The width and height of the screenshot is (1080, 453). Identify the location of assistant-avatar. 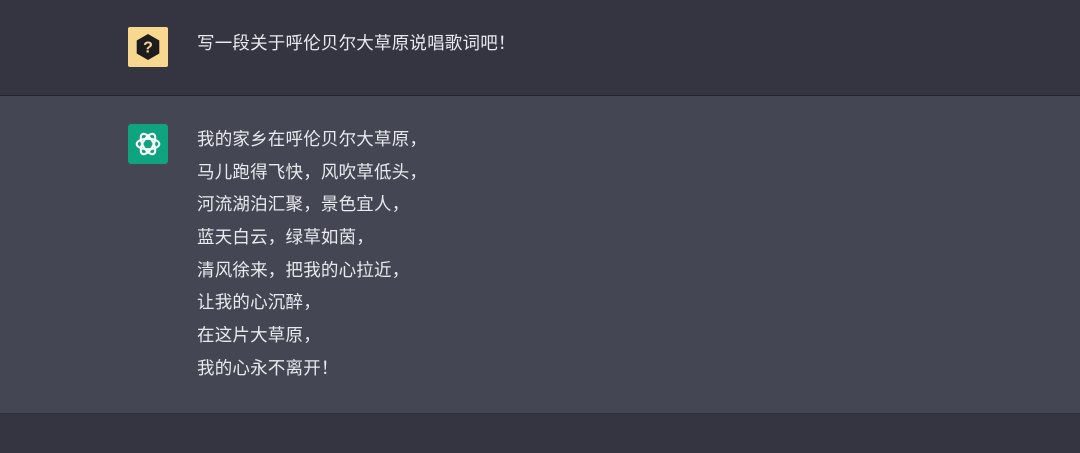
(148, 144).